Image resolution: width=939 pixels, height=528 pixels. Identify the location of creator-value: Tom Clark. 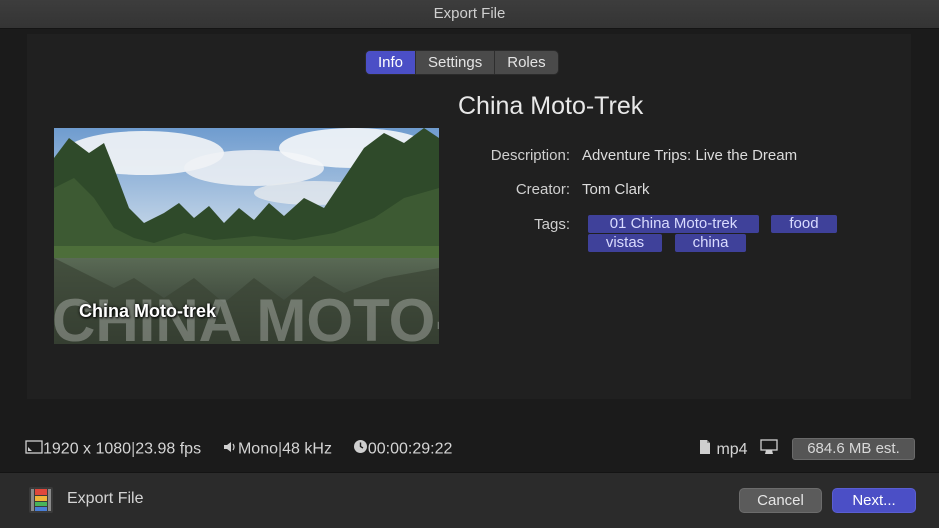
(616, 189).